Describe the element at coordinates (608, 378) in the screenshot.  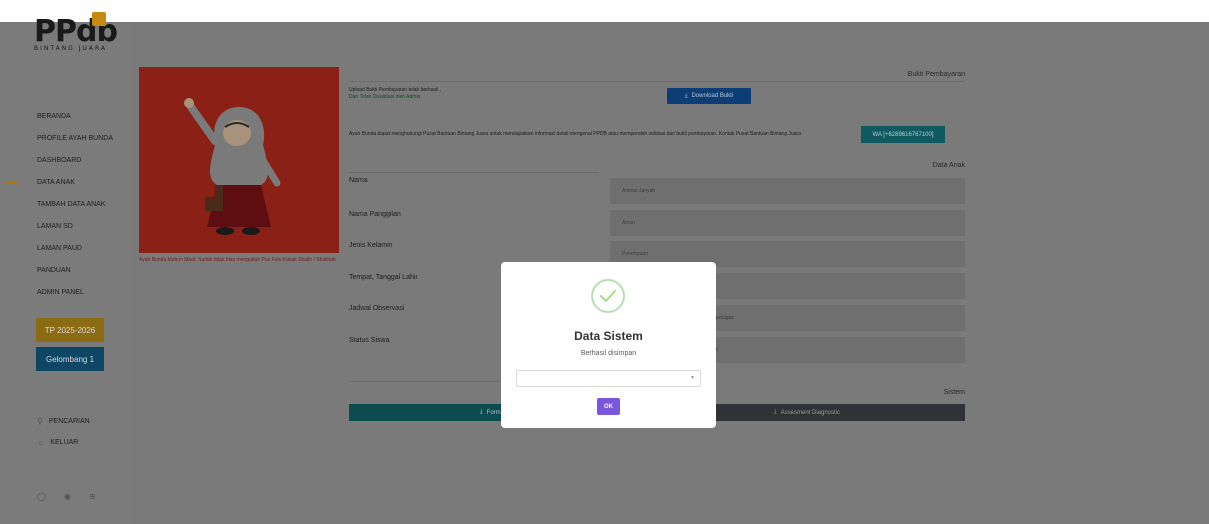
I see `modal-select: ▼` at that location.